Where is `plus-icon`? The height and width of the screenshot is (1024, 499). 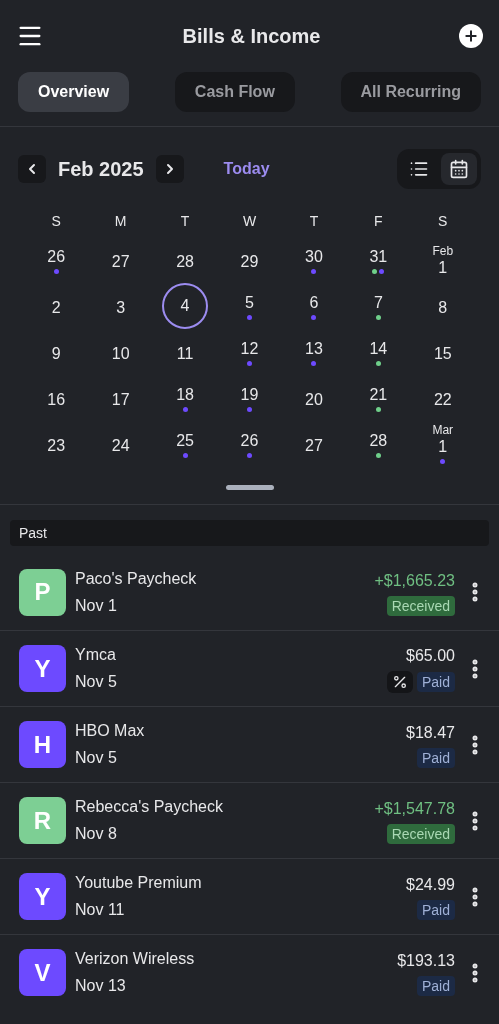
plus-icon is located at coordinates (471, 36).